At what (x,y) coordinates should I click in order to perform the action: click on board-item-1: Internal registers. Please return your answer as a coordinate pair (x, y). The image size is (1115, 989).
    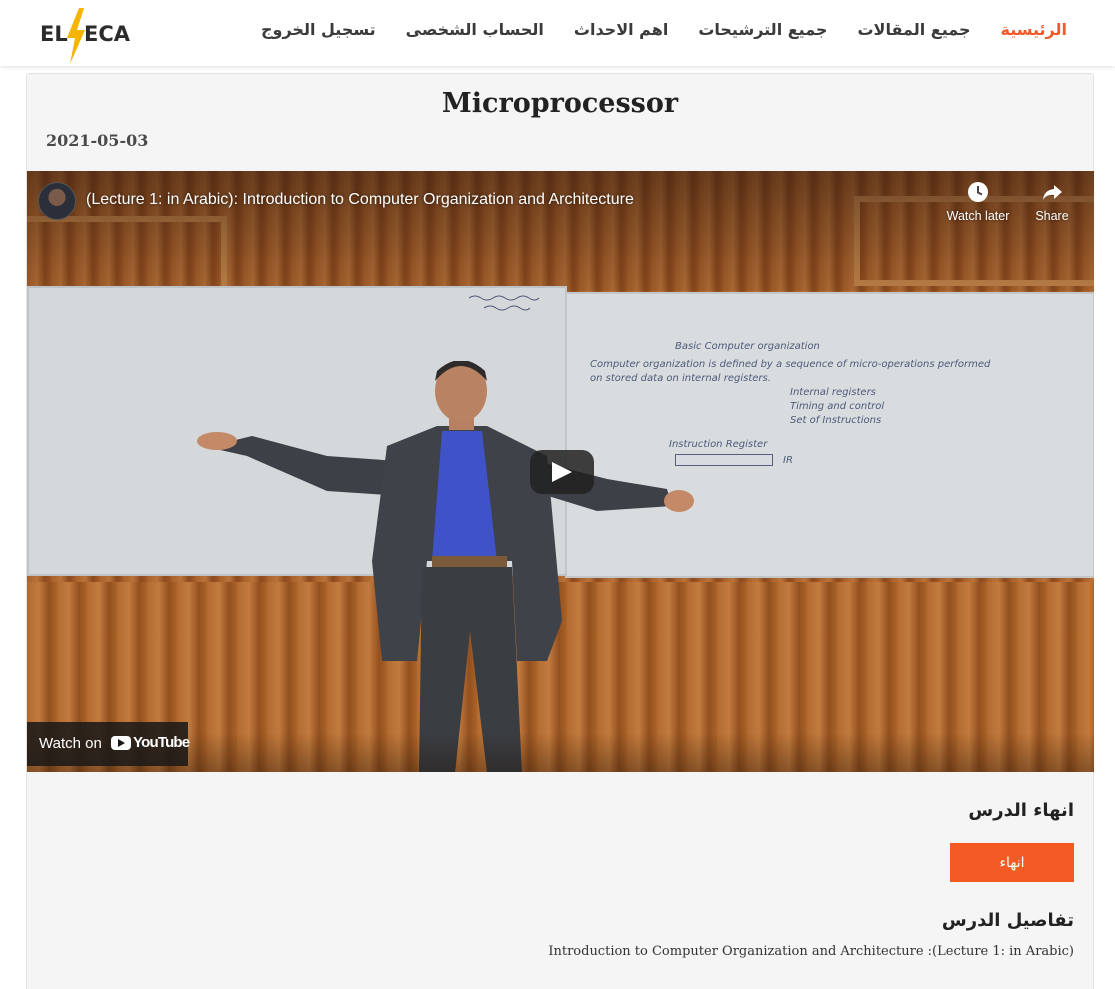
    Looking at the image, I should click on (833, 392).